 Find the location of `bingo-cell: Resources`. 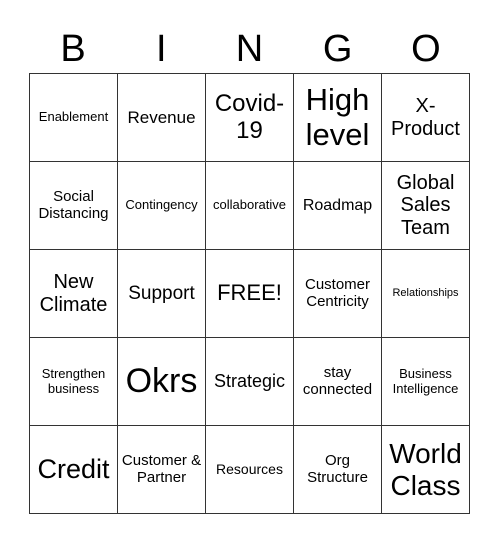

bingo-cell: Resources is located at coordinates (250, 470).